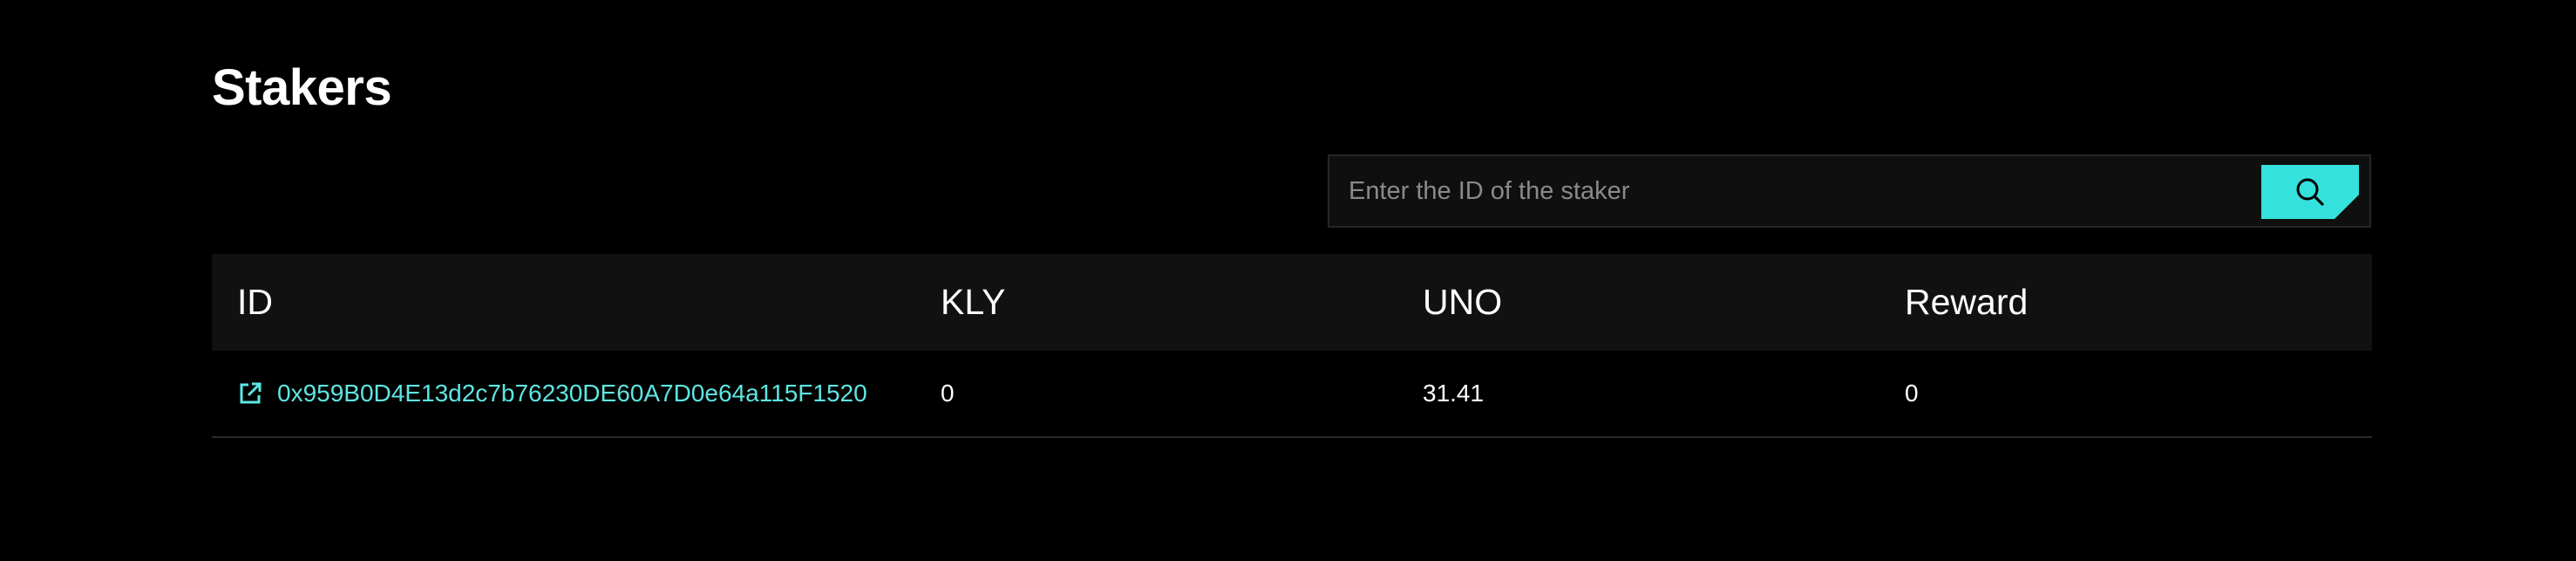 The image size is (2576, 561). I want to click on column-header-uno: UNO, so click(1463, 302).